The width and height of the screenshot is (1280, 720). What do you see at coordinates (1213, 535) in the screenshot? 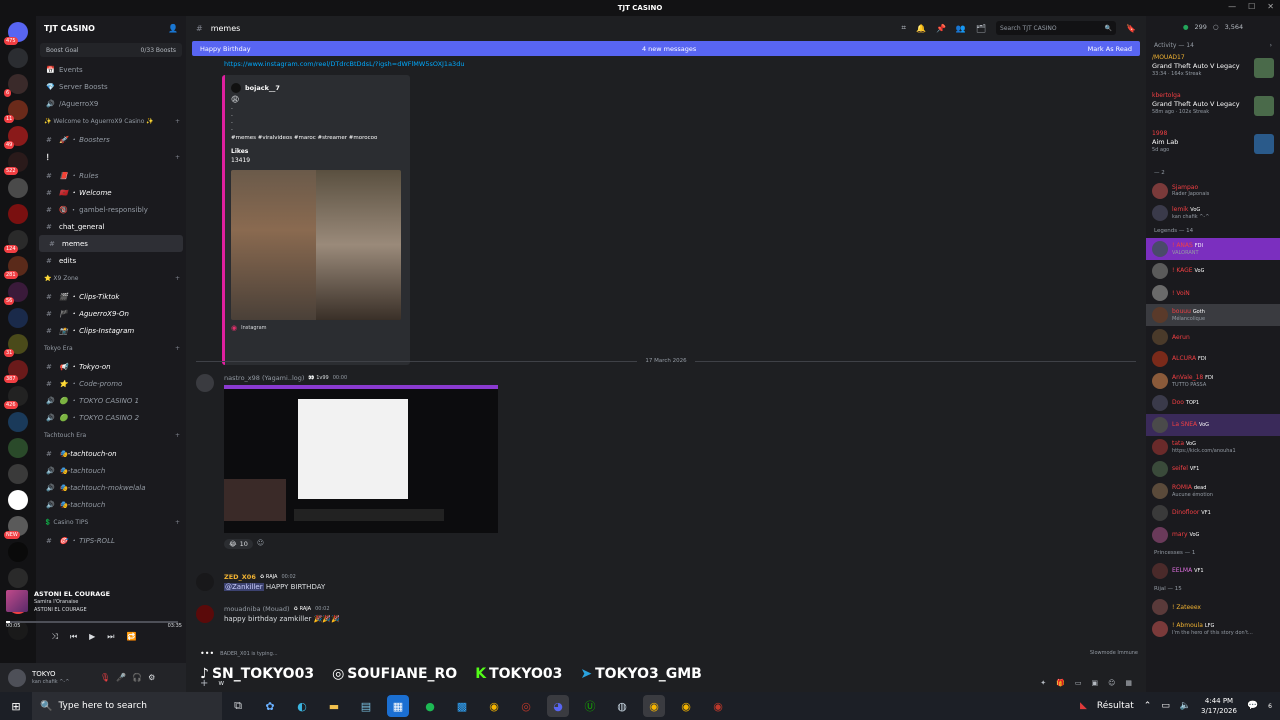
I see `member-item: mary VoG` at bounding box center [1213, 535].